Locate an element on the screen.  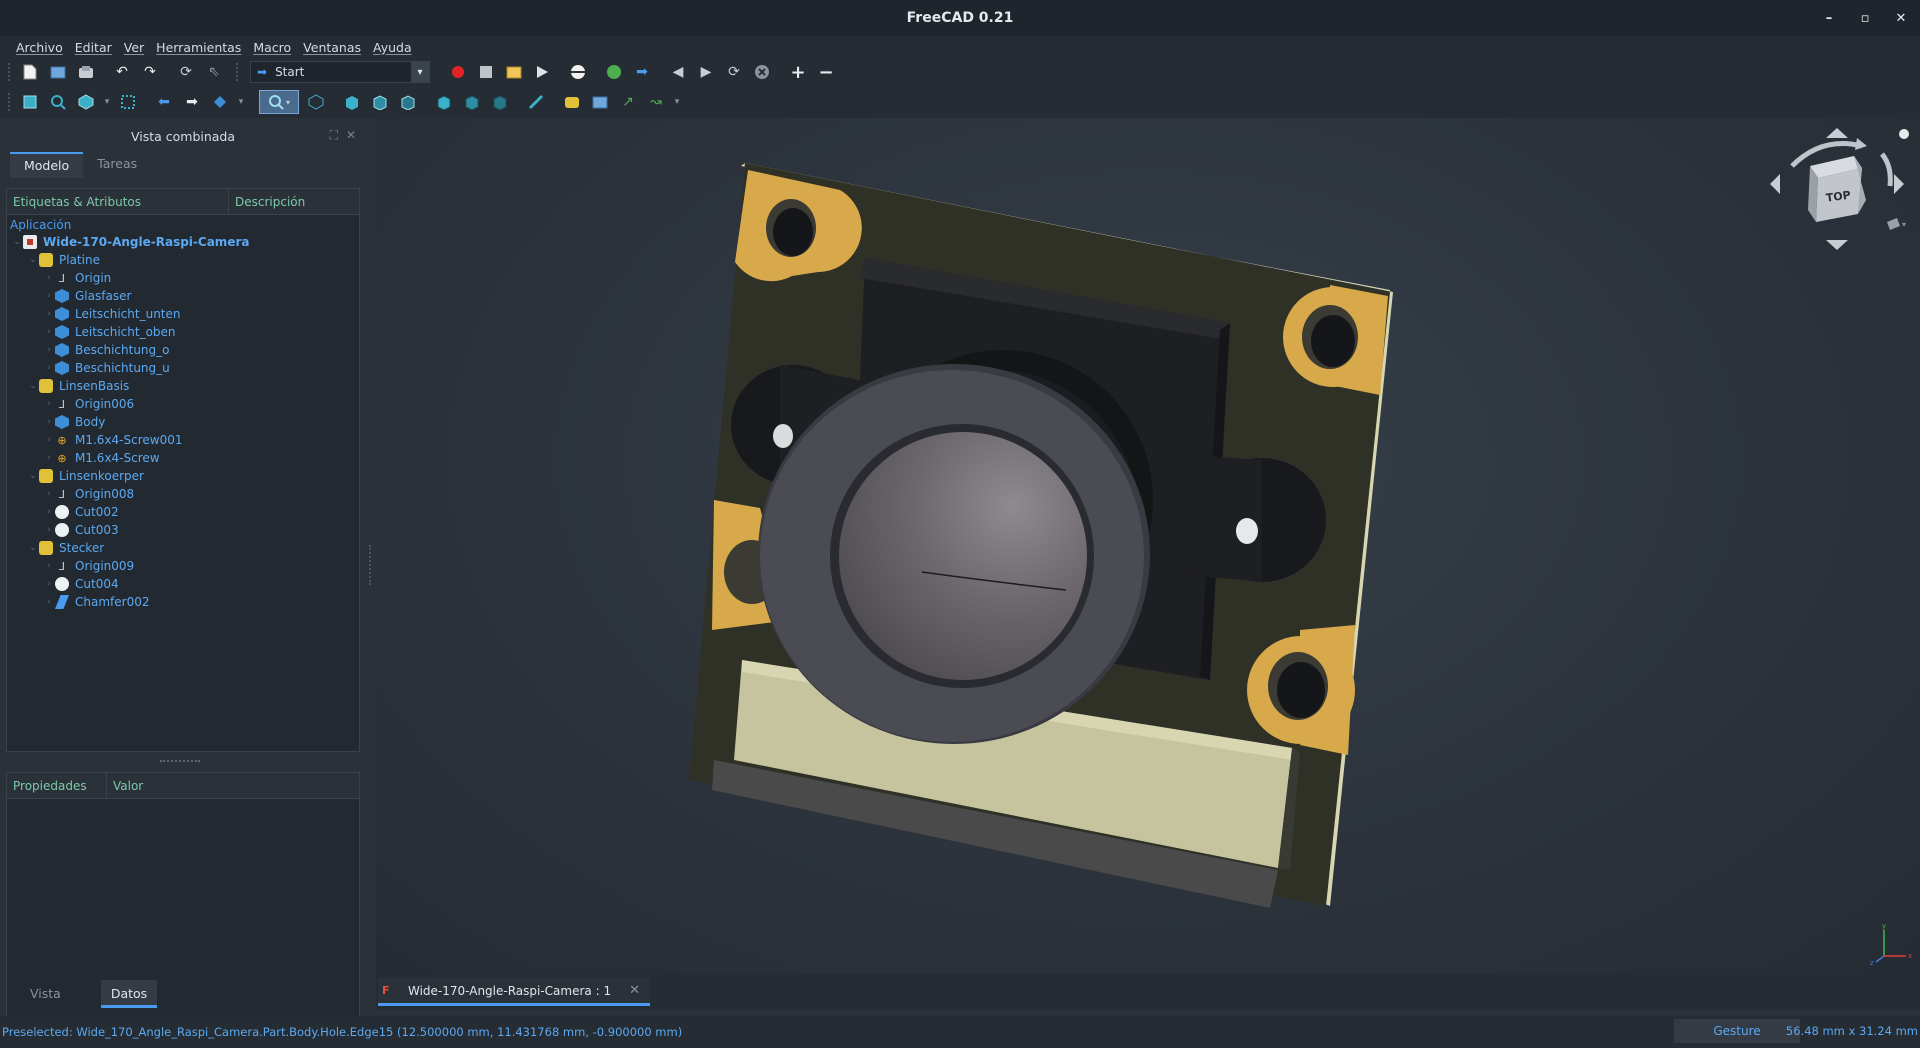
fit-selection-icon is located at coordinates (58, 102).